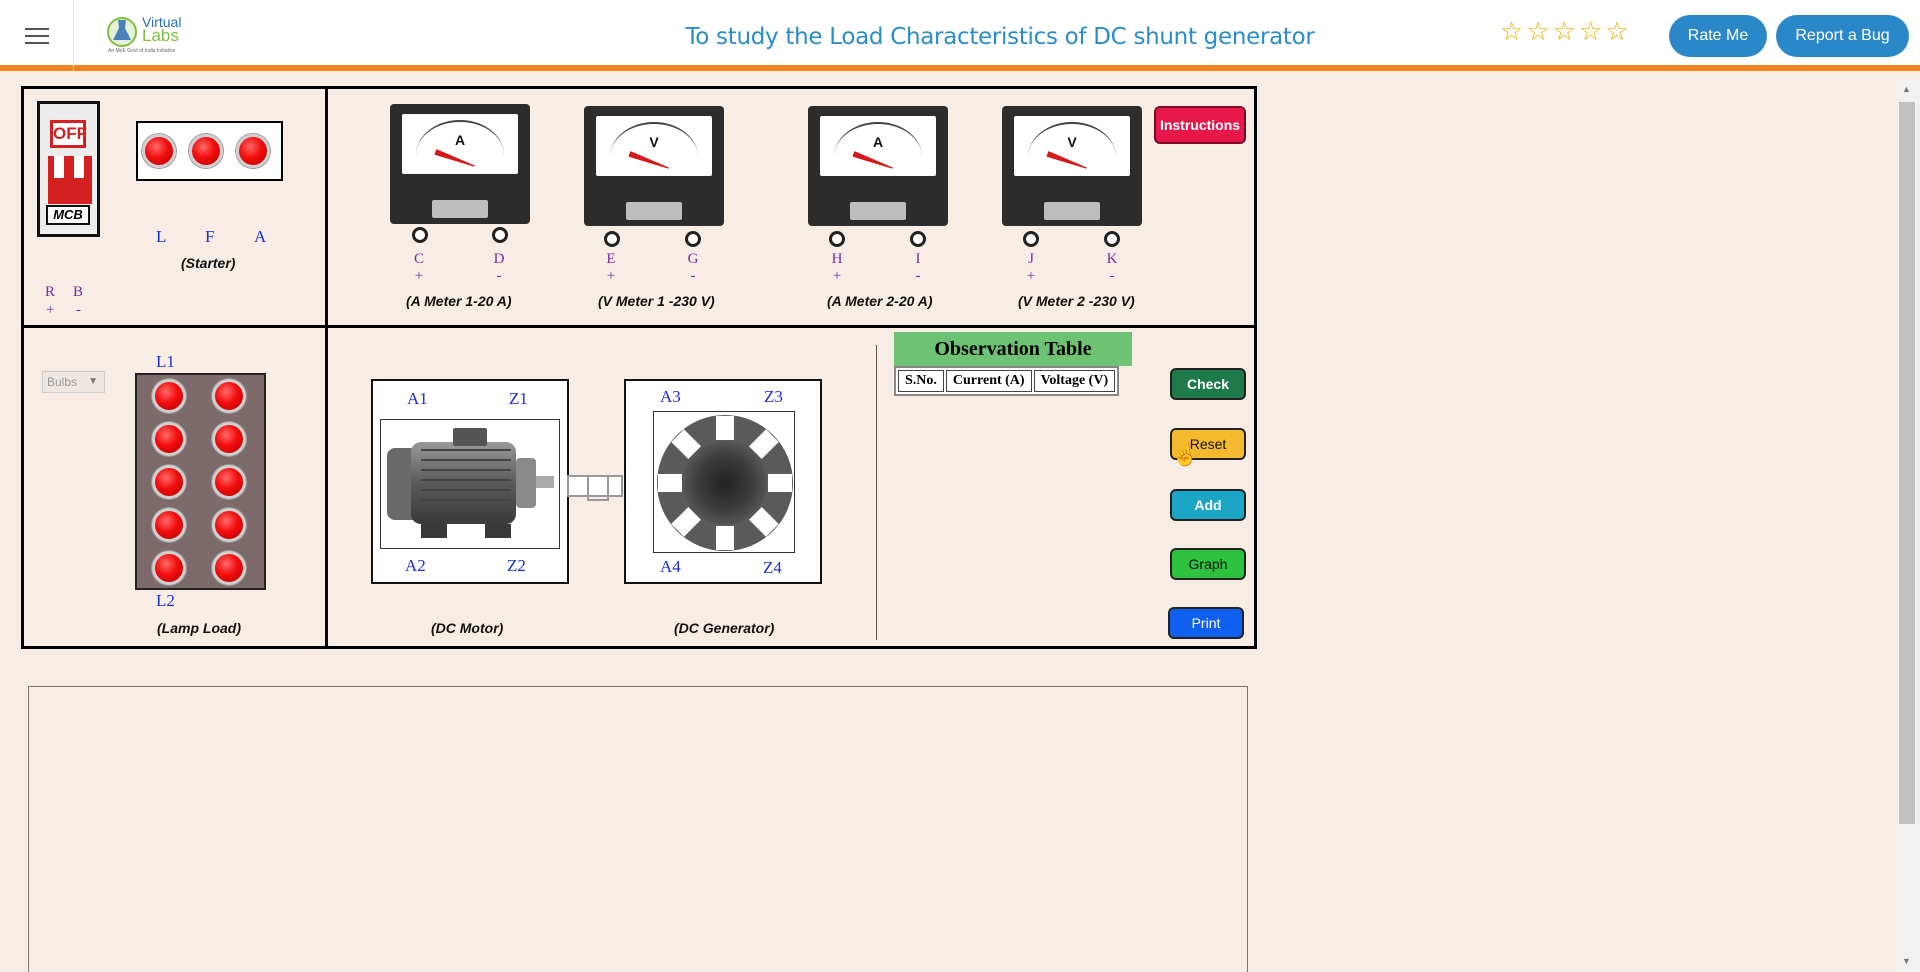 The height and width of the screenshot is (972, 1920). What do you see at coordinates (1718, 36) in the screenshot?
I see `rate-me-button: Rate Me` at bounding box center [1718, 36].